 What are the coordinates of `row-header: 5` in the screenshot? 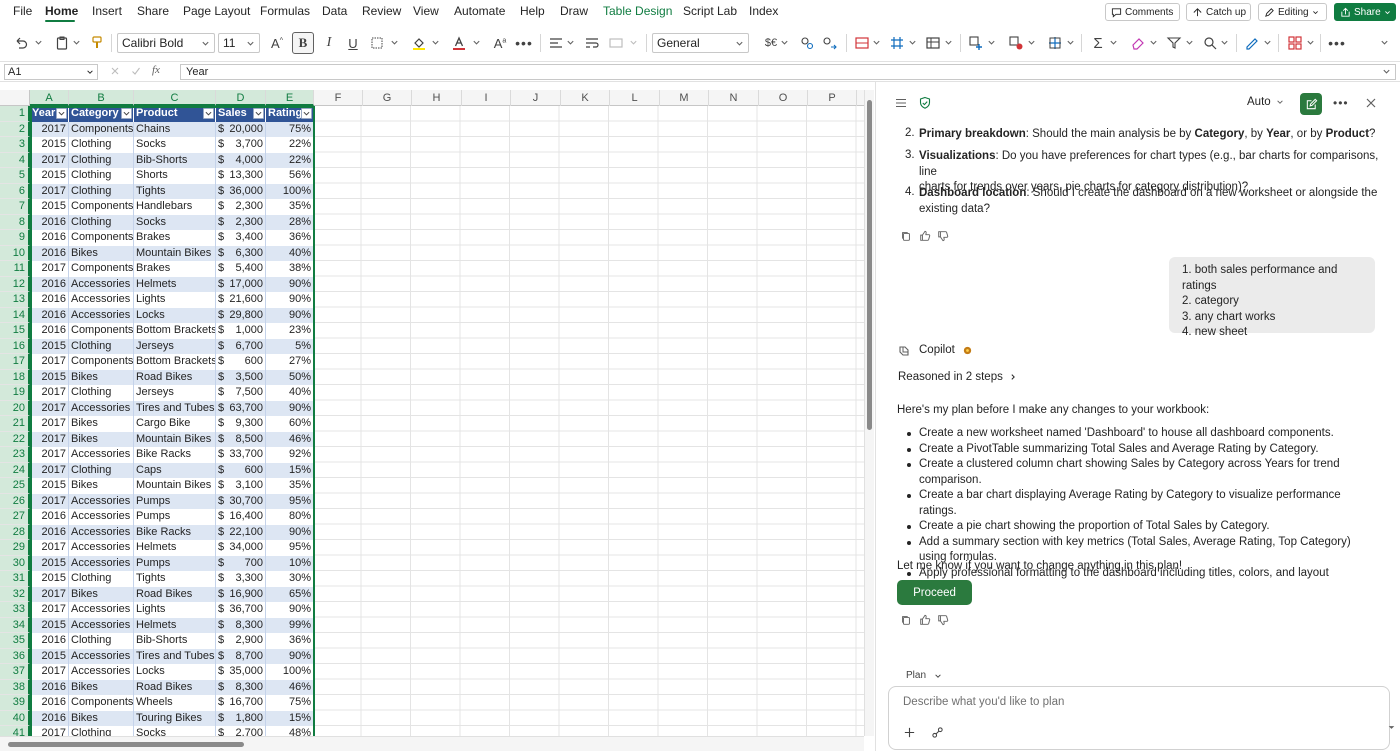 It's located at (15, 176).